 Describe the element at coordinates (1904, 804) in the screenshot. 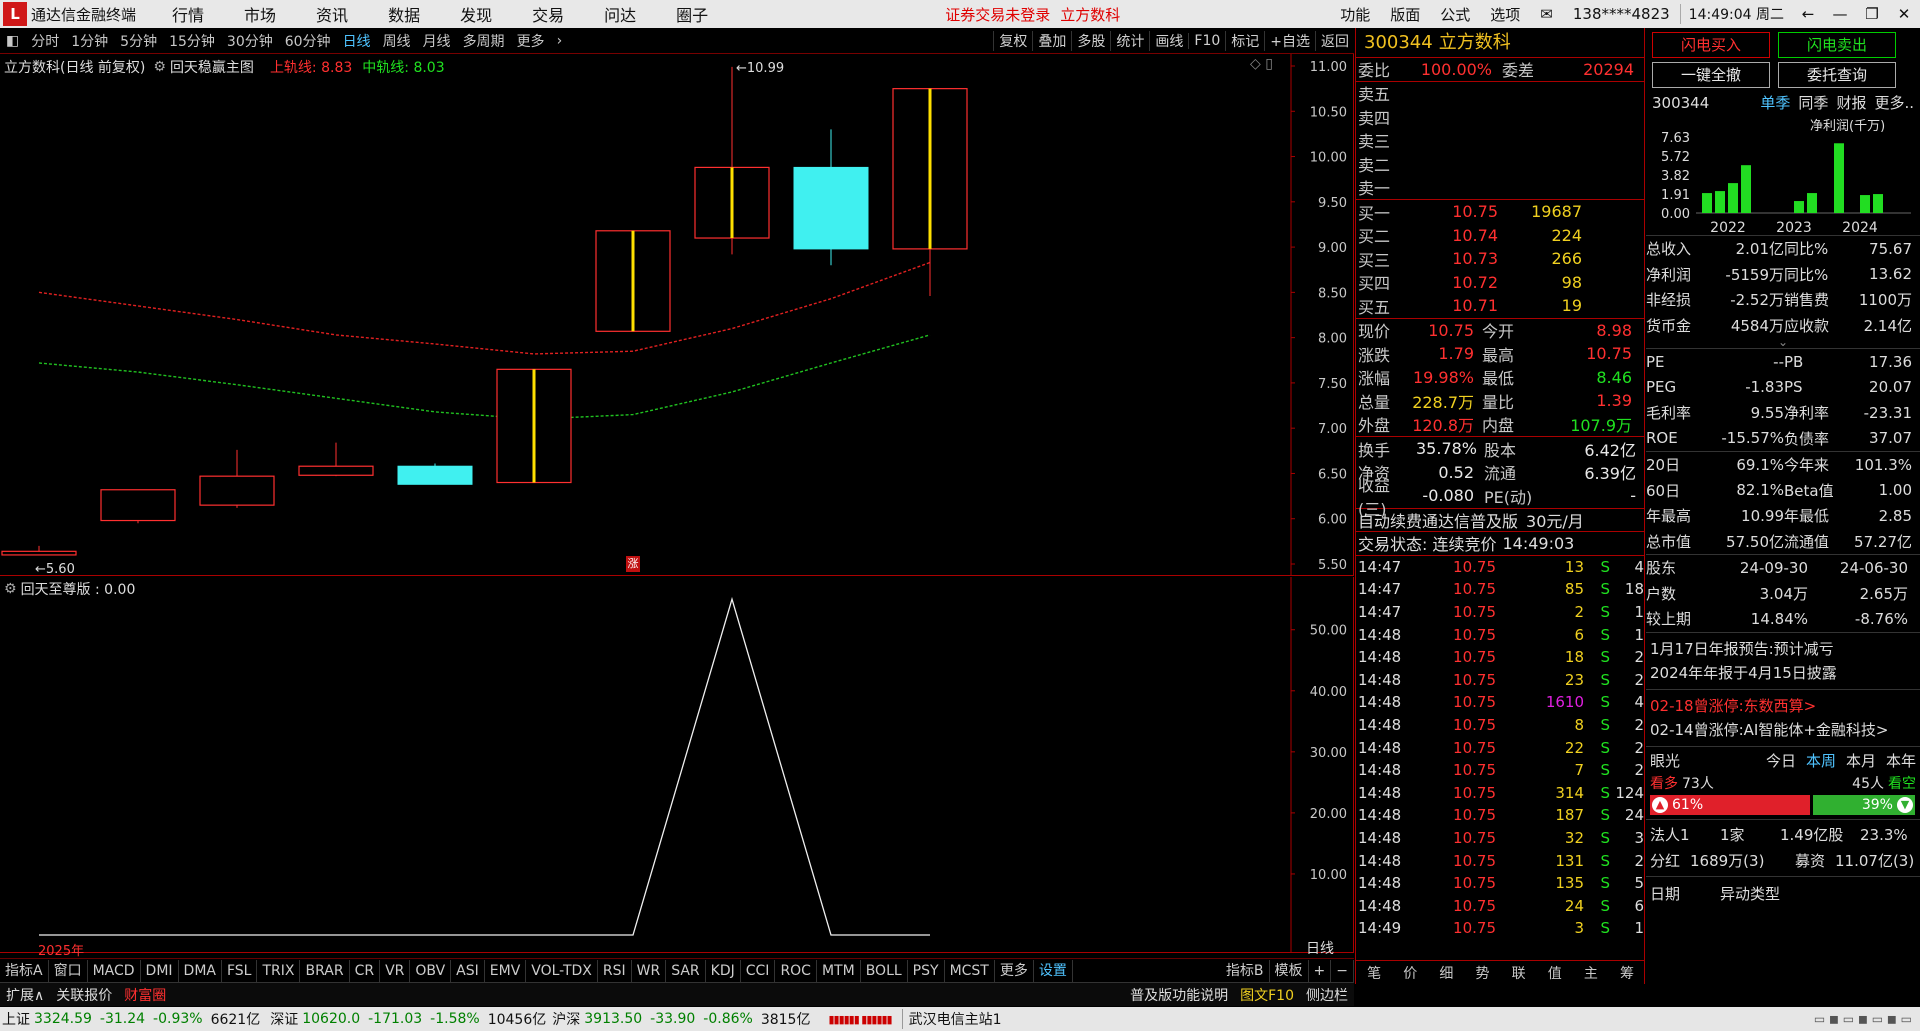

I see `thumbs-down-icon: ▼` at that location.